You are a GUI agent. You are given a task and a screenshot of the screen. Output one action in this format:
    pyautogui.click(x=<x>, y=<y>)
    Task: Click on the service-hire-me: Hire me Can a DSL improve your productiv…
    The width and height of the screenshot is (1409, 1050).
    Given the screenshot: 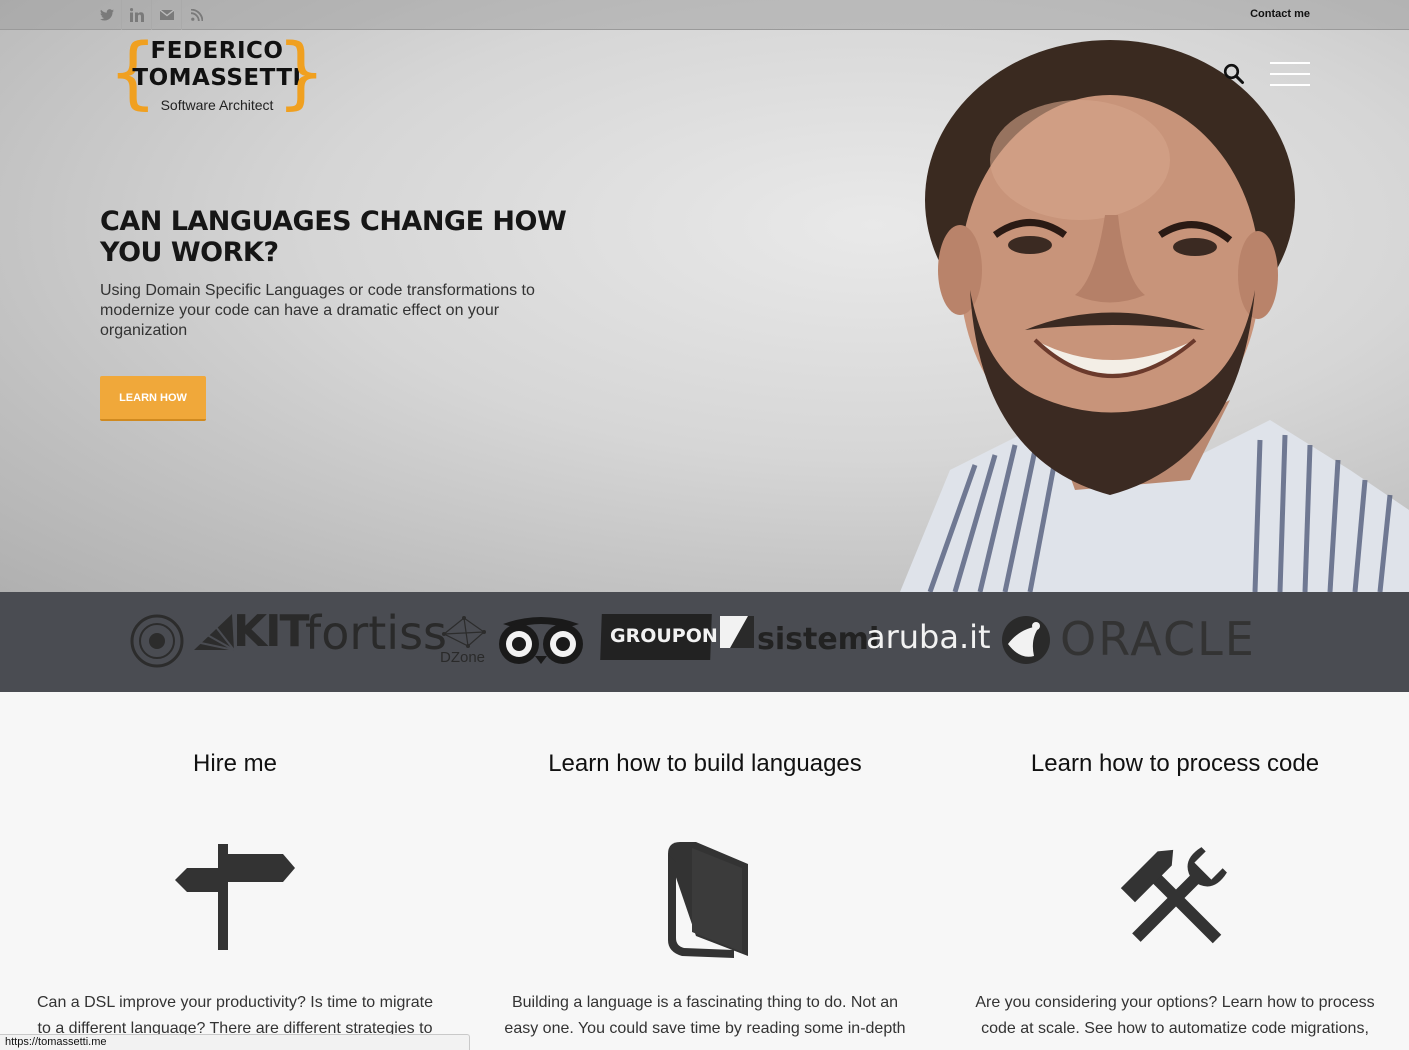 What is the action you would take?
    pyautogui.click(x=235, y=871)
    